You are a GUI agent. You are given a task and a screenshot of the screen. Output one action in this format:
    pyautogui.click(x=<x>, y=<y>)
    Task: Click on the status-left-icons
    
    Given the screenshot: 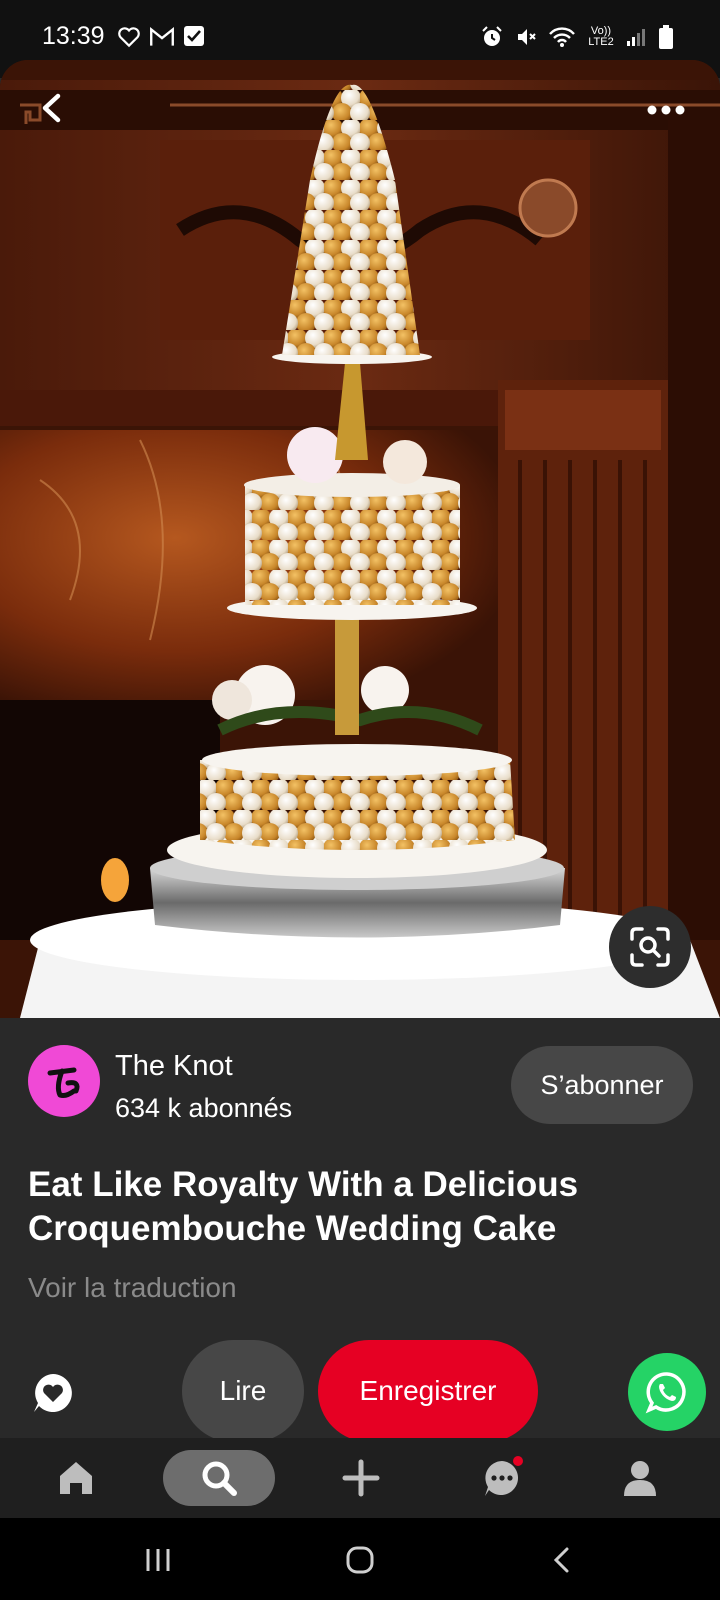 What is the action you would take?
    pyautogui.click(x=161, y=37)
    